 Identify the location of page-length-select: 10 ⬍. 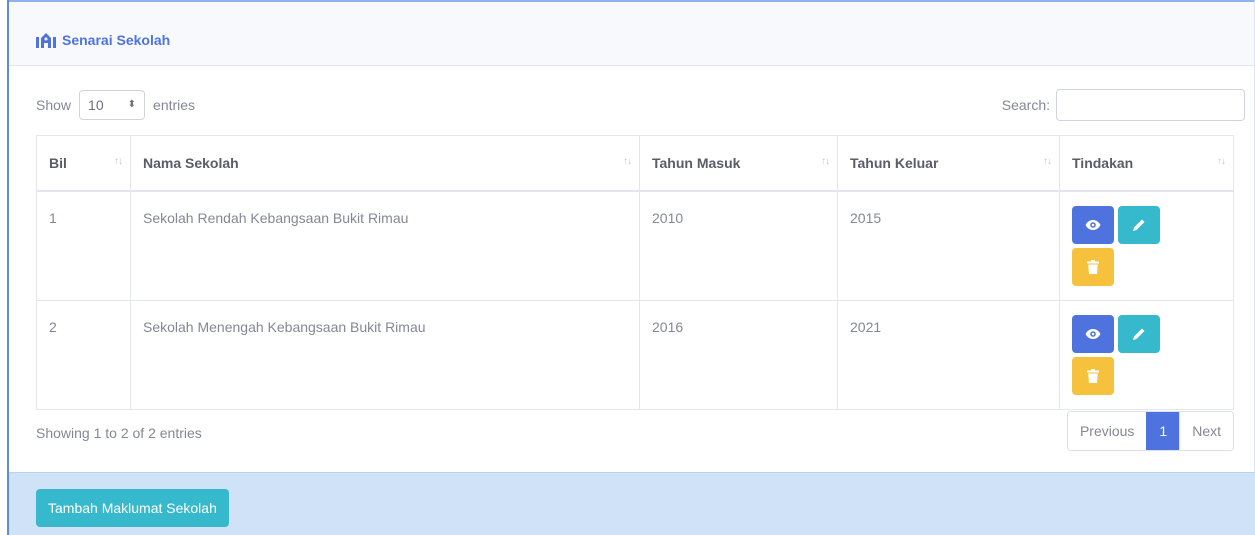
(112, 105).